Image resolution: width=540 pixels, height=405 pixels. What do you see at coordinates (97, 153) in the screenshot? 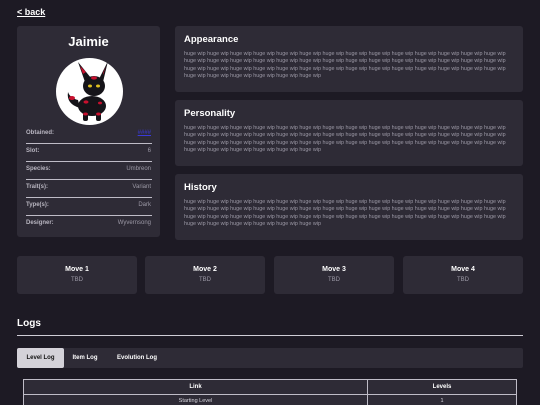
I see `info-row-slot: Slot: 6` at bounding box center [97, 153].